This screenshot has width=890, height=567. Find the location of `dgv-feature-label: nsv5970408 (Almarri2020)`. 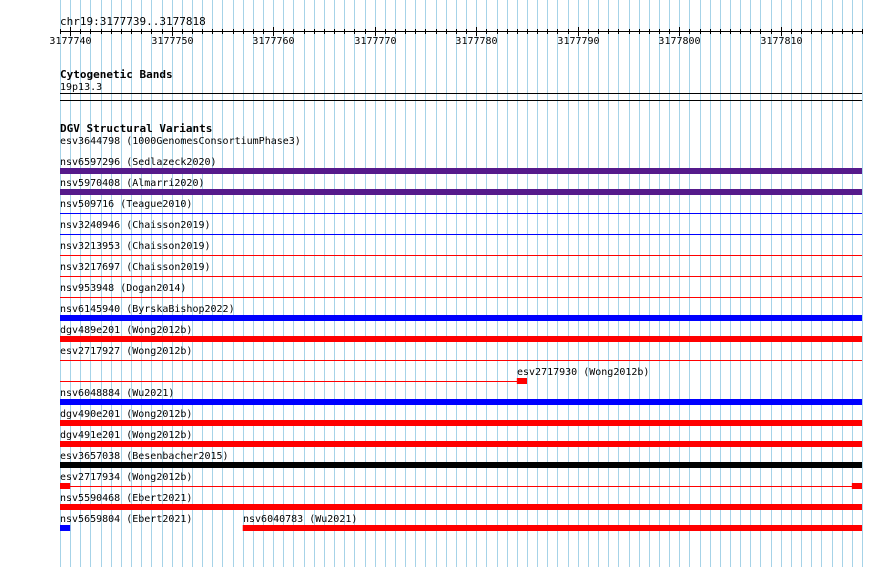

dgv-feature-label: nsv5970408 (Almarri2020) is located at coordinates (132, 183).